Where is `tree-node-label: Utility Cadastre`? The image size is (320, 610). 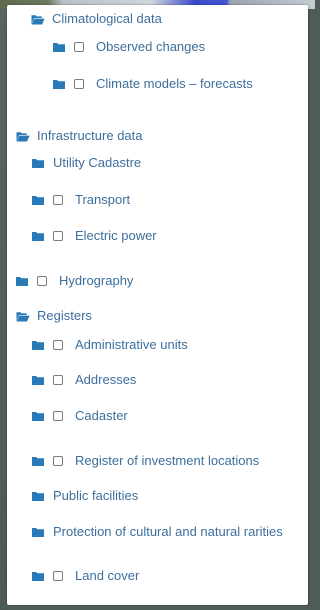 tree-node-label: Utility Cadastre is located at coordinates (97, 162).